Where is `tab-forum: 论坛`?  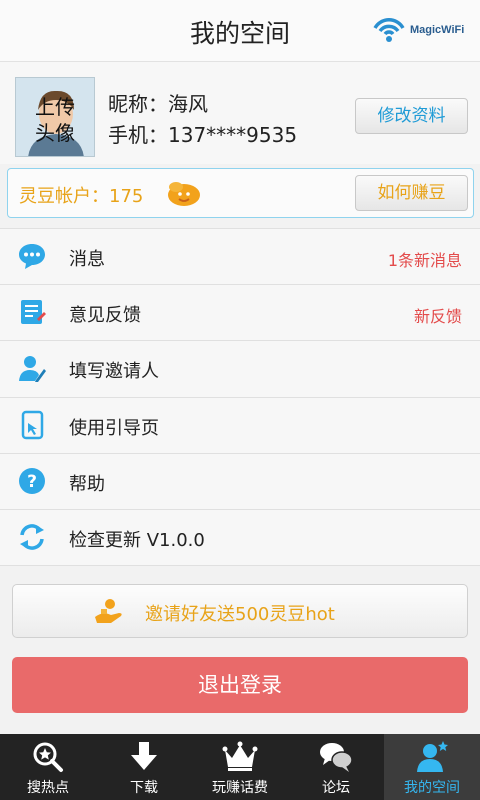
tab-forum: 论坛 is located at coordinates (336, 767).